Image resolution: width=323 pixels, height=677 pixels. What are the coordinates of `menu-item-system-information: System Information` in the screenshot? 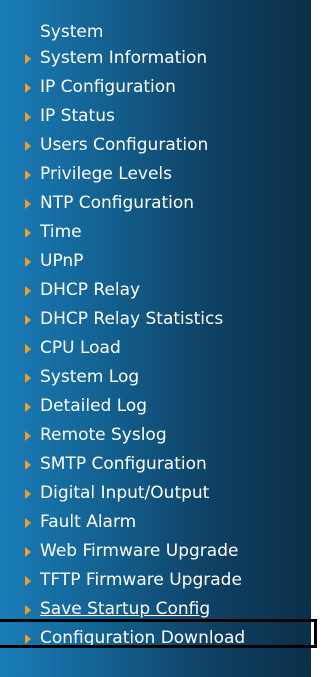 It's located at (155, 58).